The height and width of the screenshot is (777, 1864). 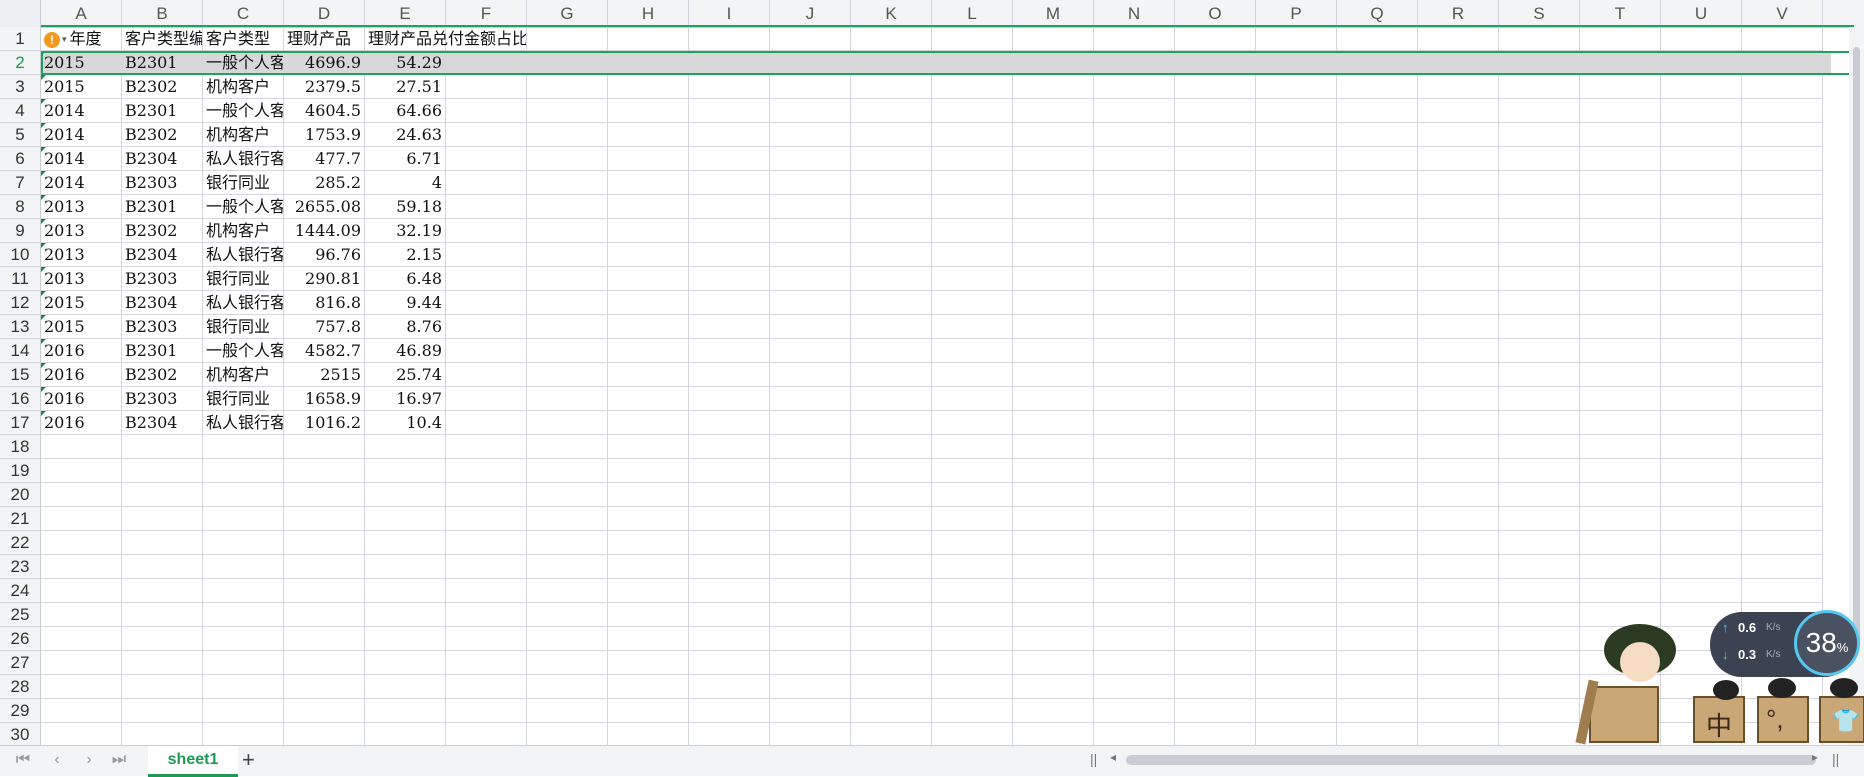 I want to click on column-header: V, so click(x=1782, y=13).